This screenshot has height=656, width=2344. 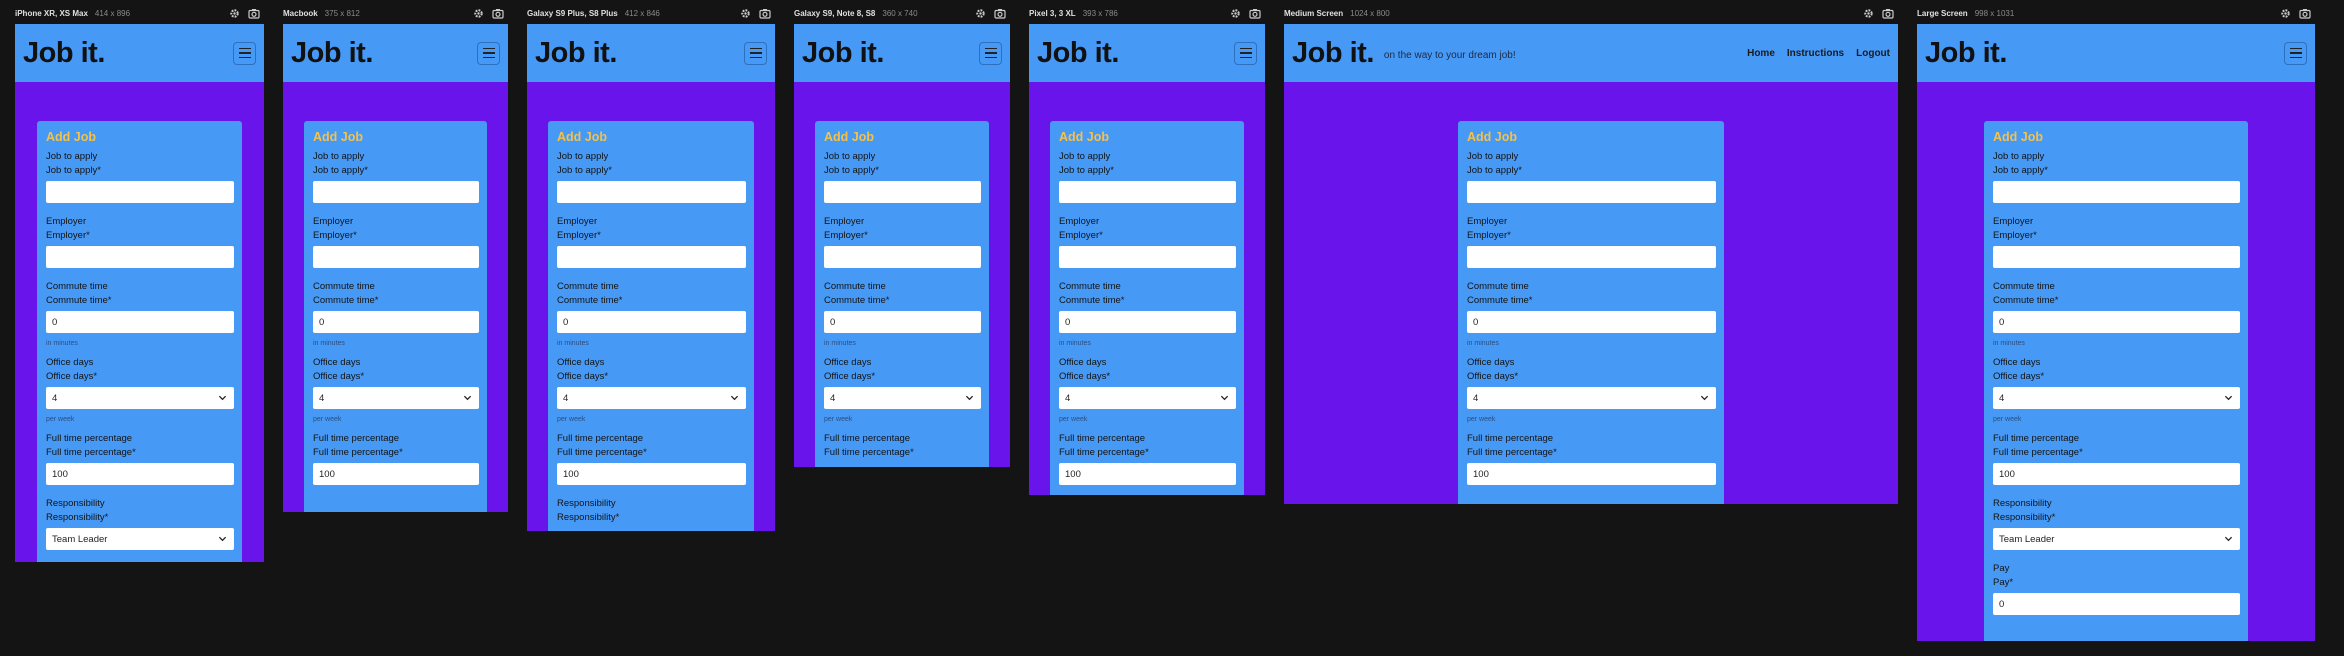 What do you see at coordinates (342, 13) in the screenshot?
I see `device-size: 375 x 812` at bounding box center [342, 13].